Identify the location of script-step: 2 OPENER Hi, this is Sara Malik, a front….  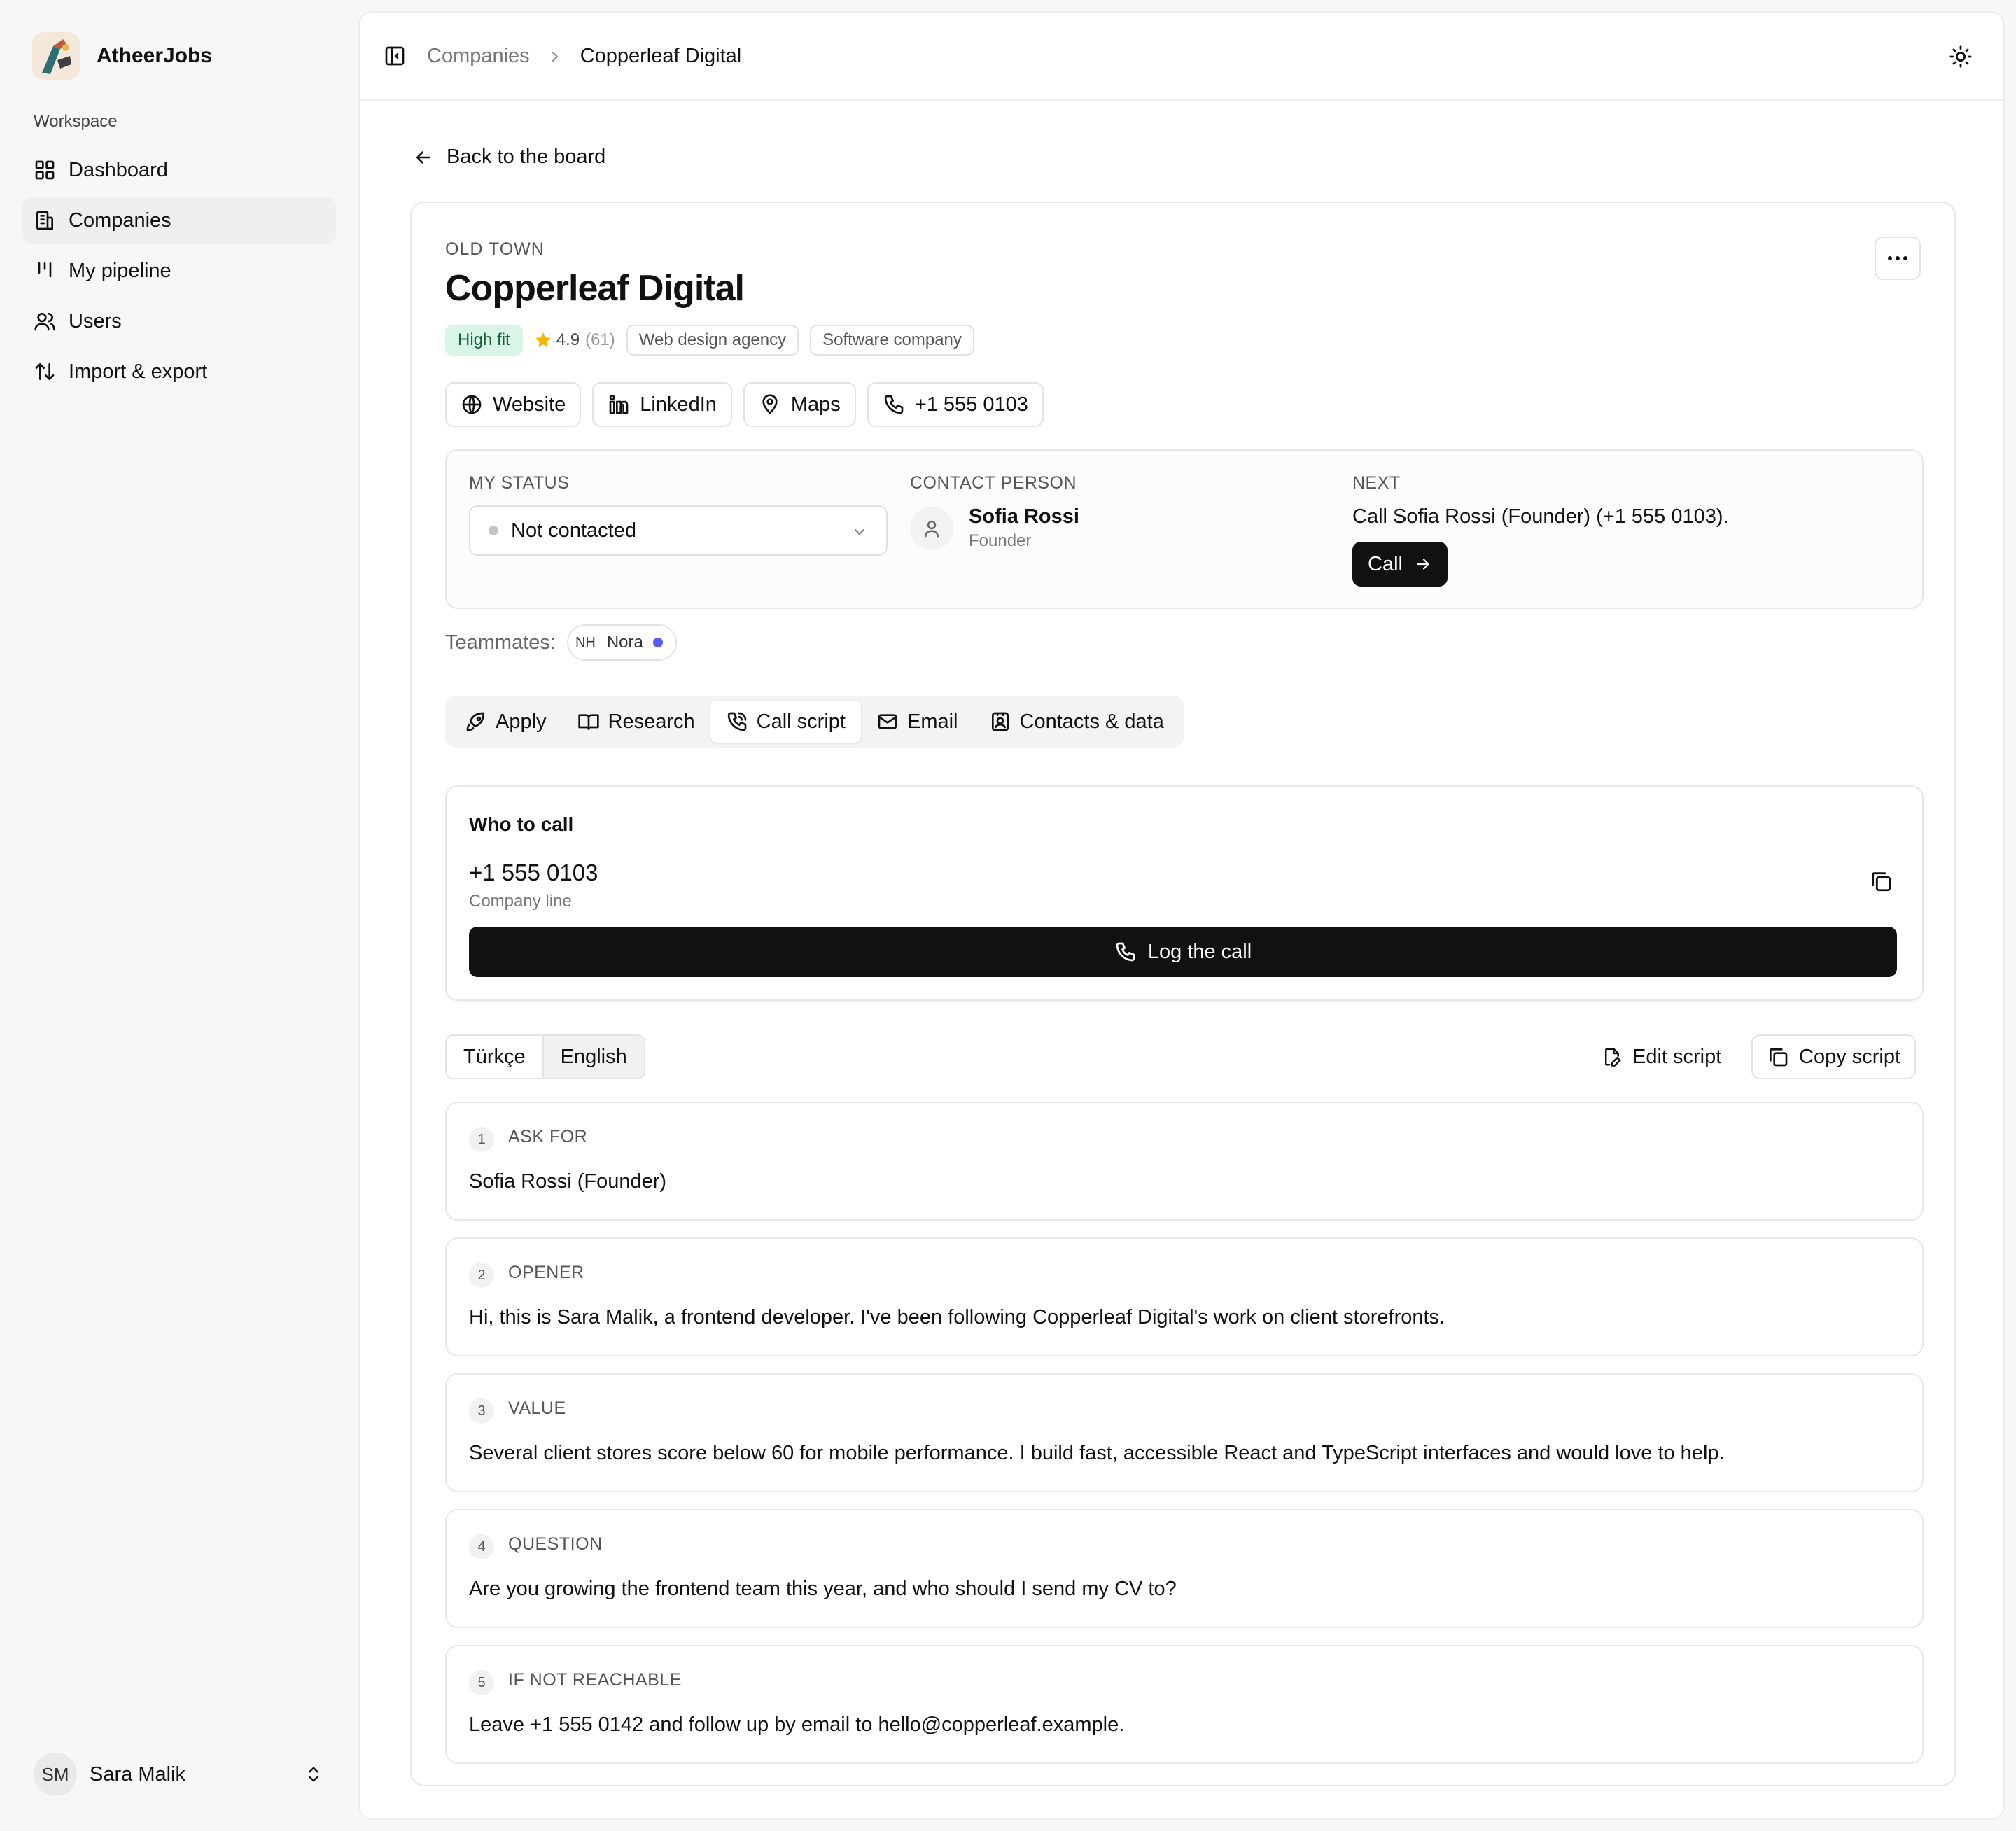
(1184, 1296).